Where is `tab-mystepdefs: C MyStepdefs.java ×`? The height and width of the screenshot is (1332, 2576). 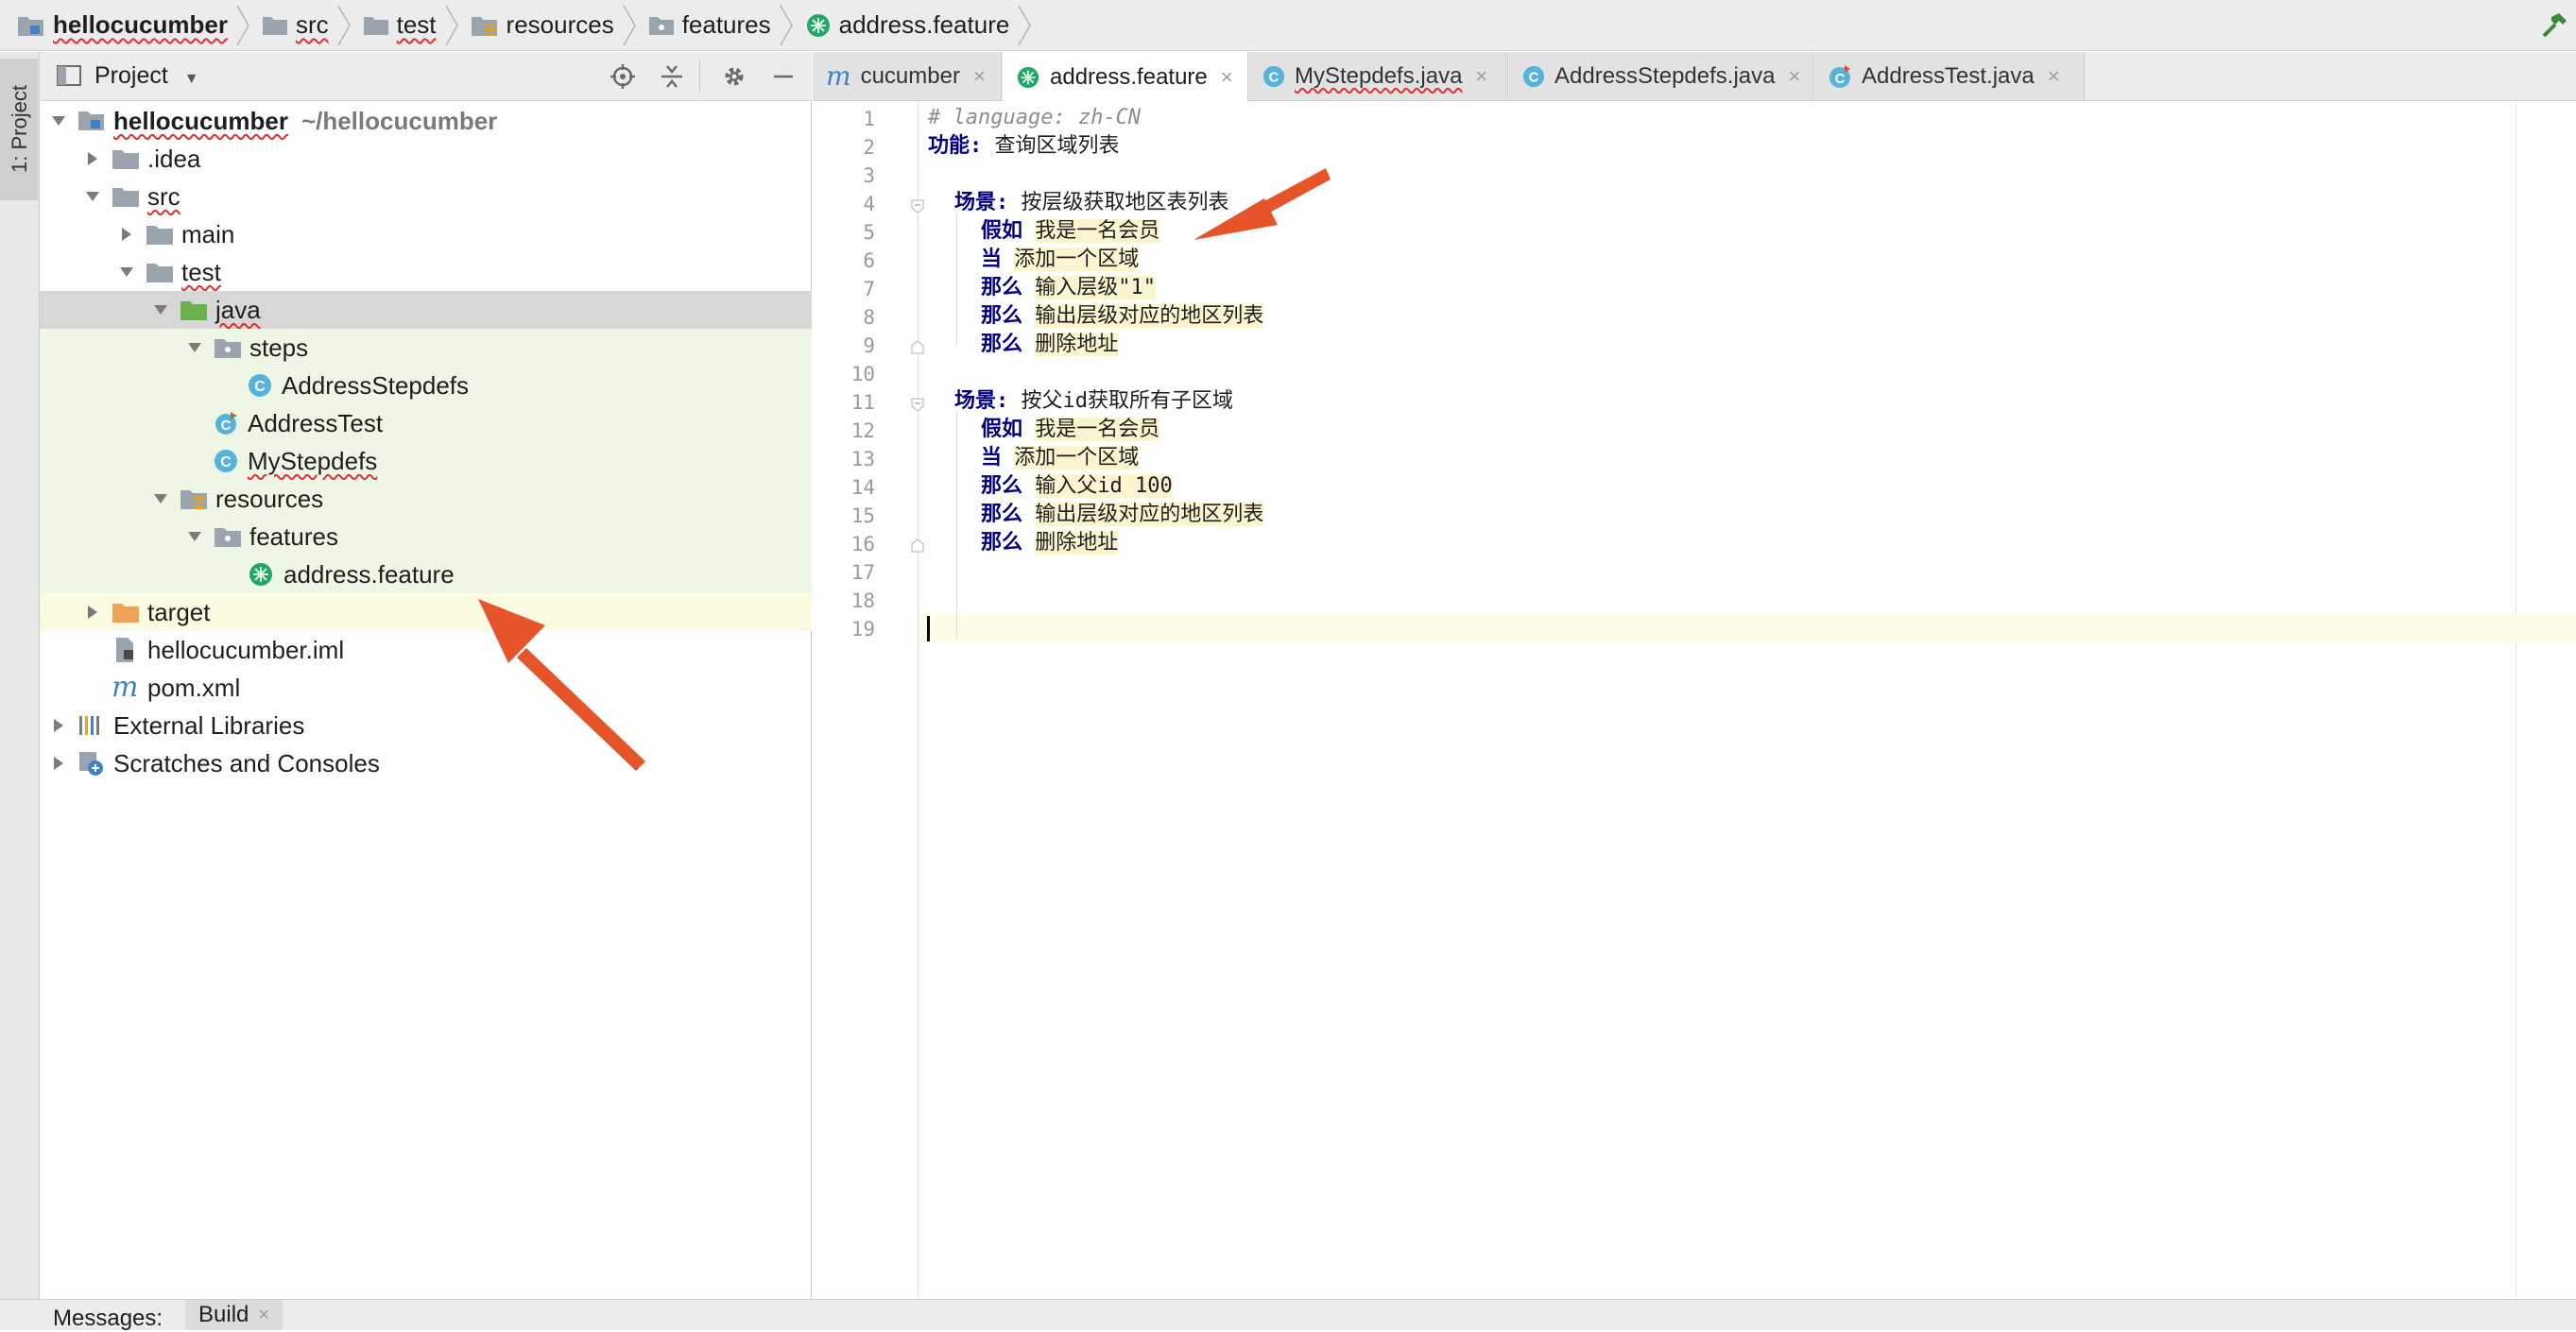
tab-mystepdefs: C MyStepdefs.java × is located at coordinates (1378, 76).